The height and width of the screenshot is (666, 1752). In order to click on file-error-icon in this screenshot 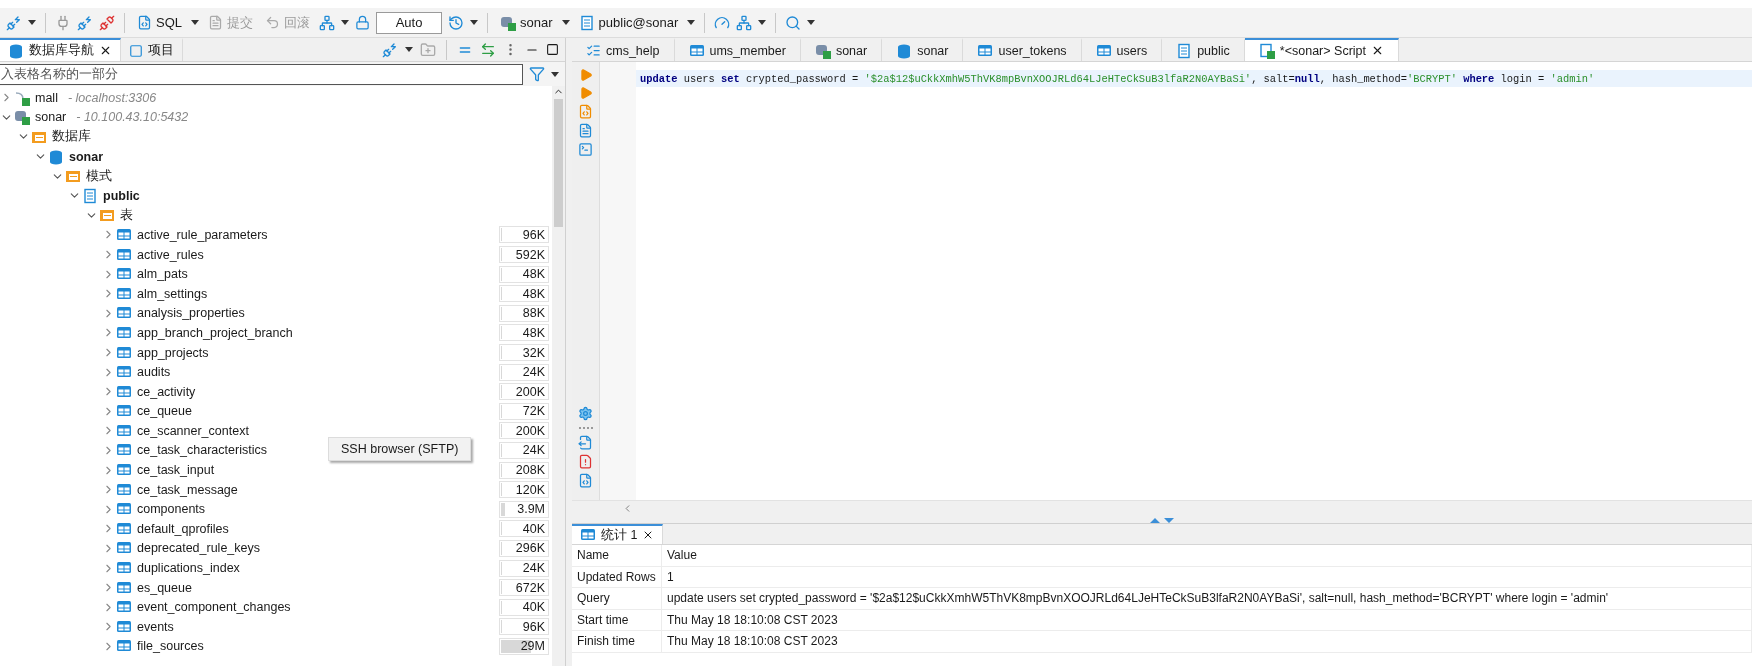, I will do `click(585, 461)`.